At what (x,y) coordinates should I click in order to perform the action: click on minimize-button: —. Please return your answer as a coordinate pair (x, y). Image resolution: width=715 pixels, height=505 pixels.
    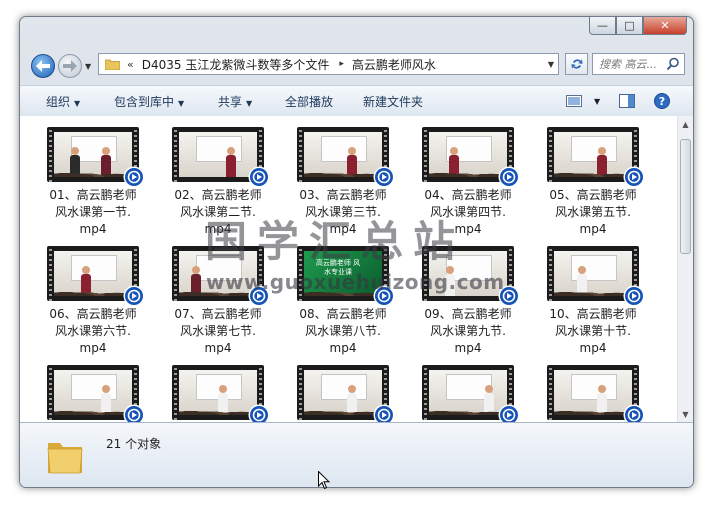
    Looking at the image, I should click on (602, 26).